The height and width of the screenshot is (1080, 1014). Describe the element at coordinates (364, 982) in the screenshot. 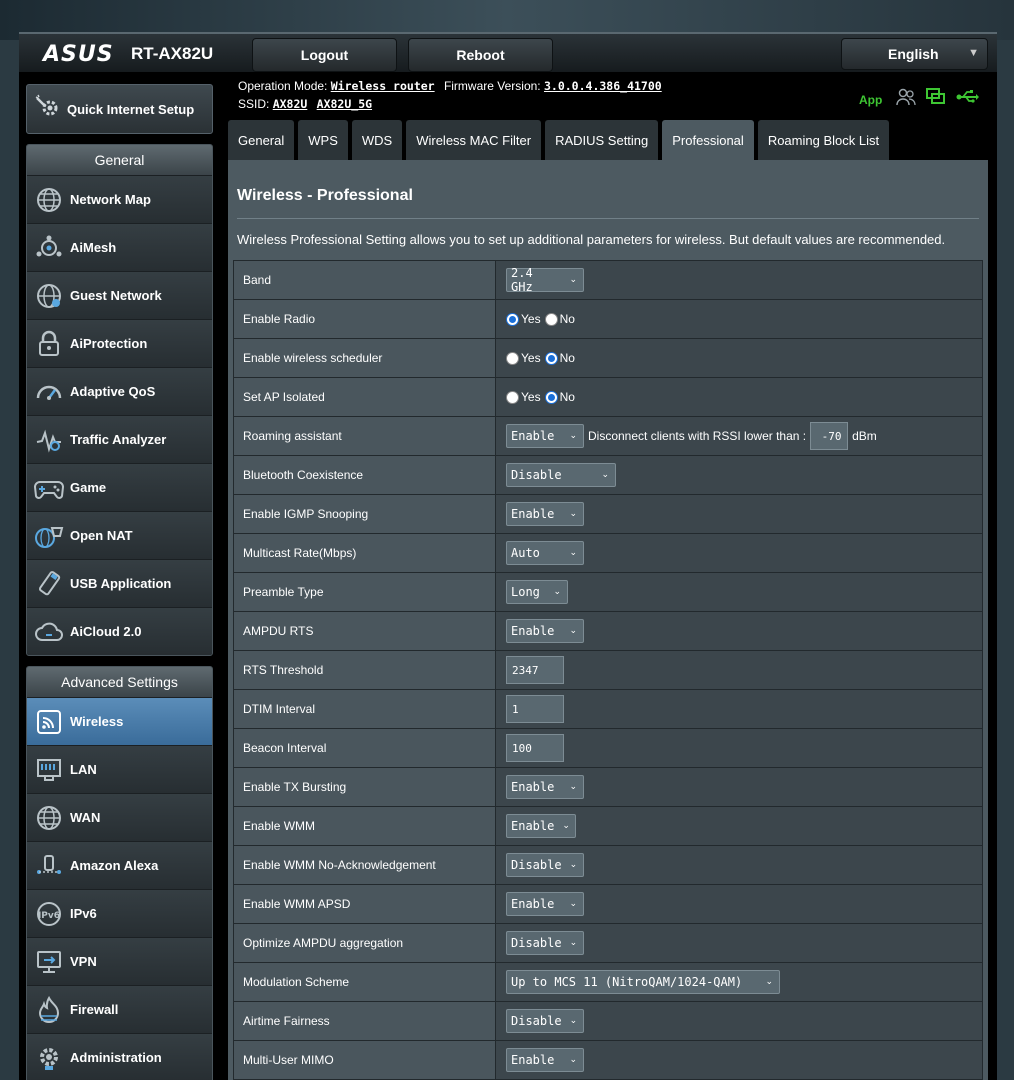

I see `setting-label-modulation-scheme: Modulation Scheme` at that location.